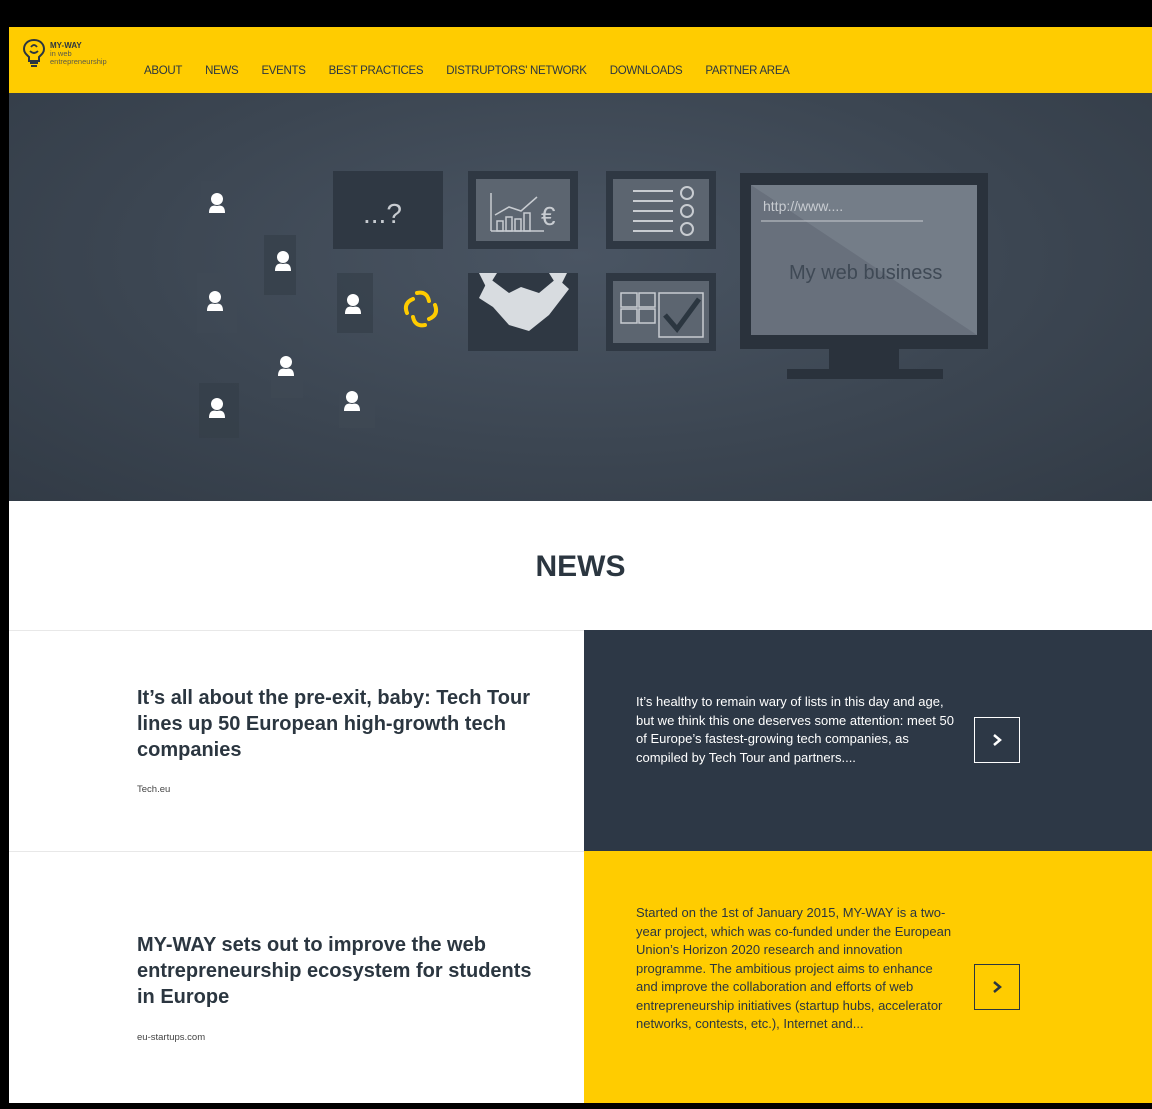 Image resolution: width=1152 pixels, height=1109 pixels. What do you see at coordinates (865, 273) in the screenshot?
I see `monitor-screen-text: My web business` at bounding box center [865, 273].